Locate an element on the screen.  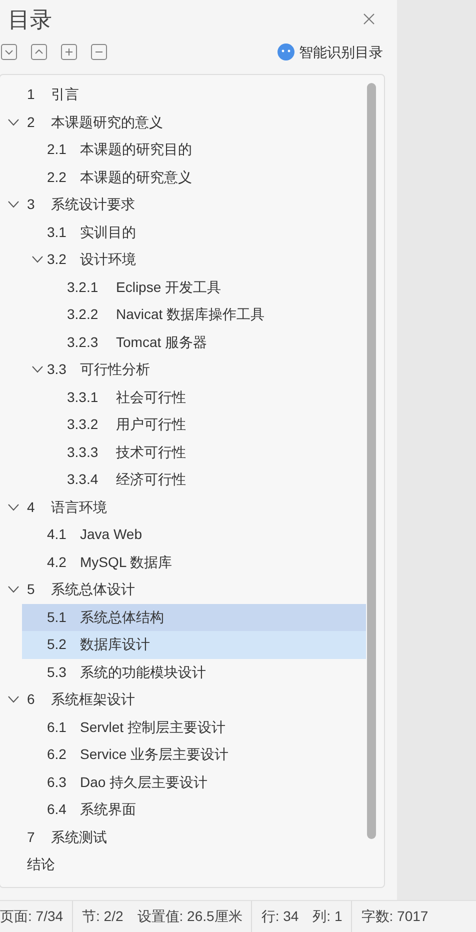
section-number: 6 is located at coordinates (31, 700).